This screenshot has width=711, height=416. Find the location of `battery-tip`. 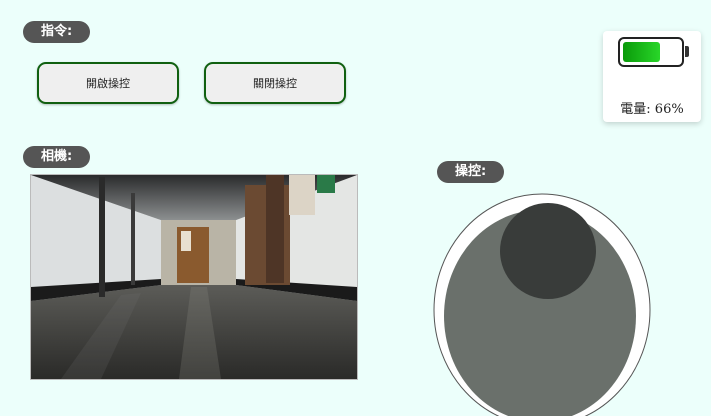

battery-tip is located at coordinates (687, 51).